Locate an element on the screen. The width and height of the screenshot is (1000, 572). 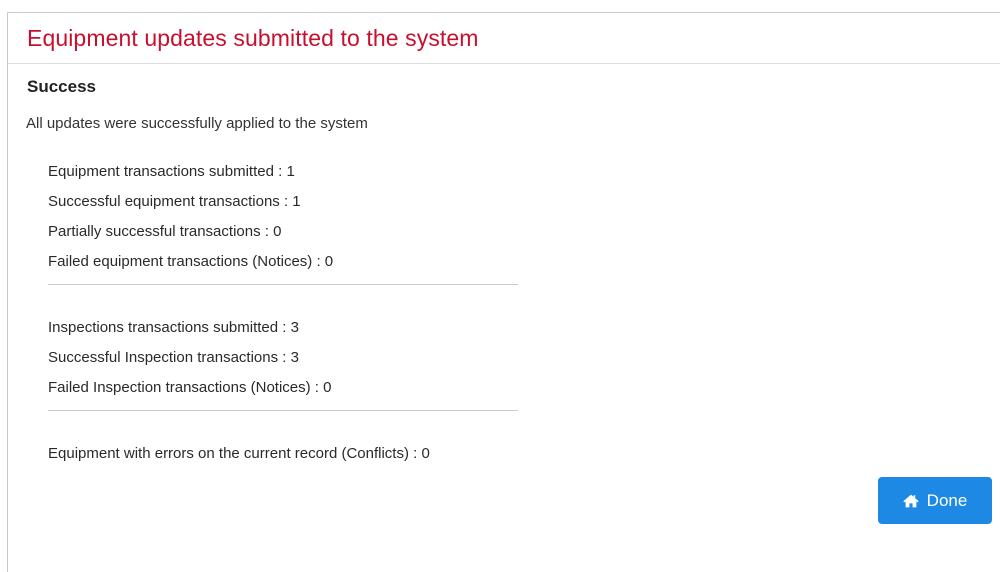
inspections-successful-stat: Successful Inspection transactions : 3 is located at coordinates (173, 357).